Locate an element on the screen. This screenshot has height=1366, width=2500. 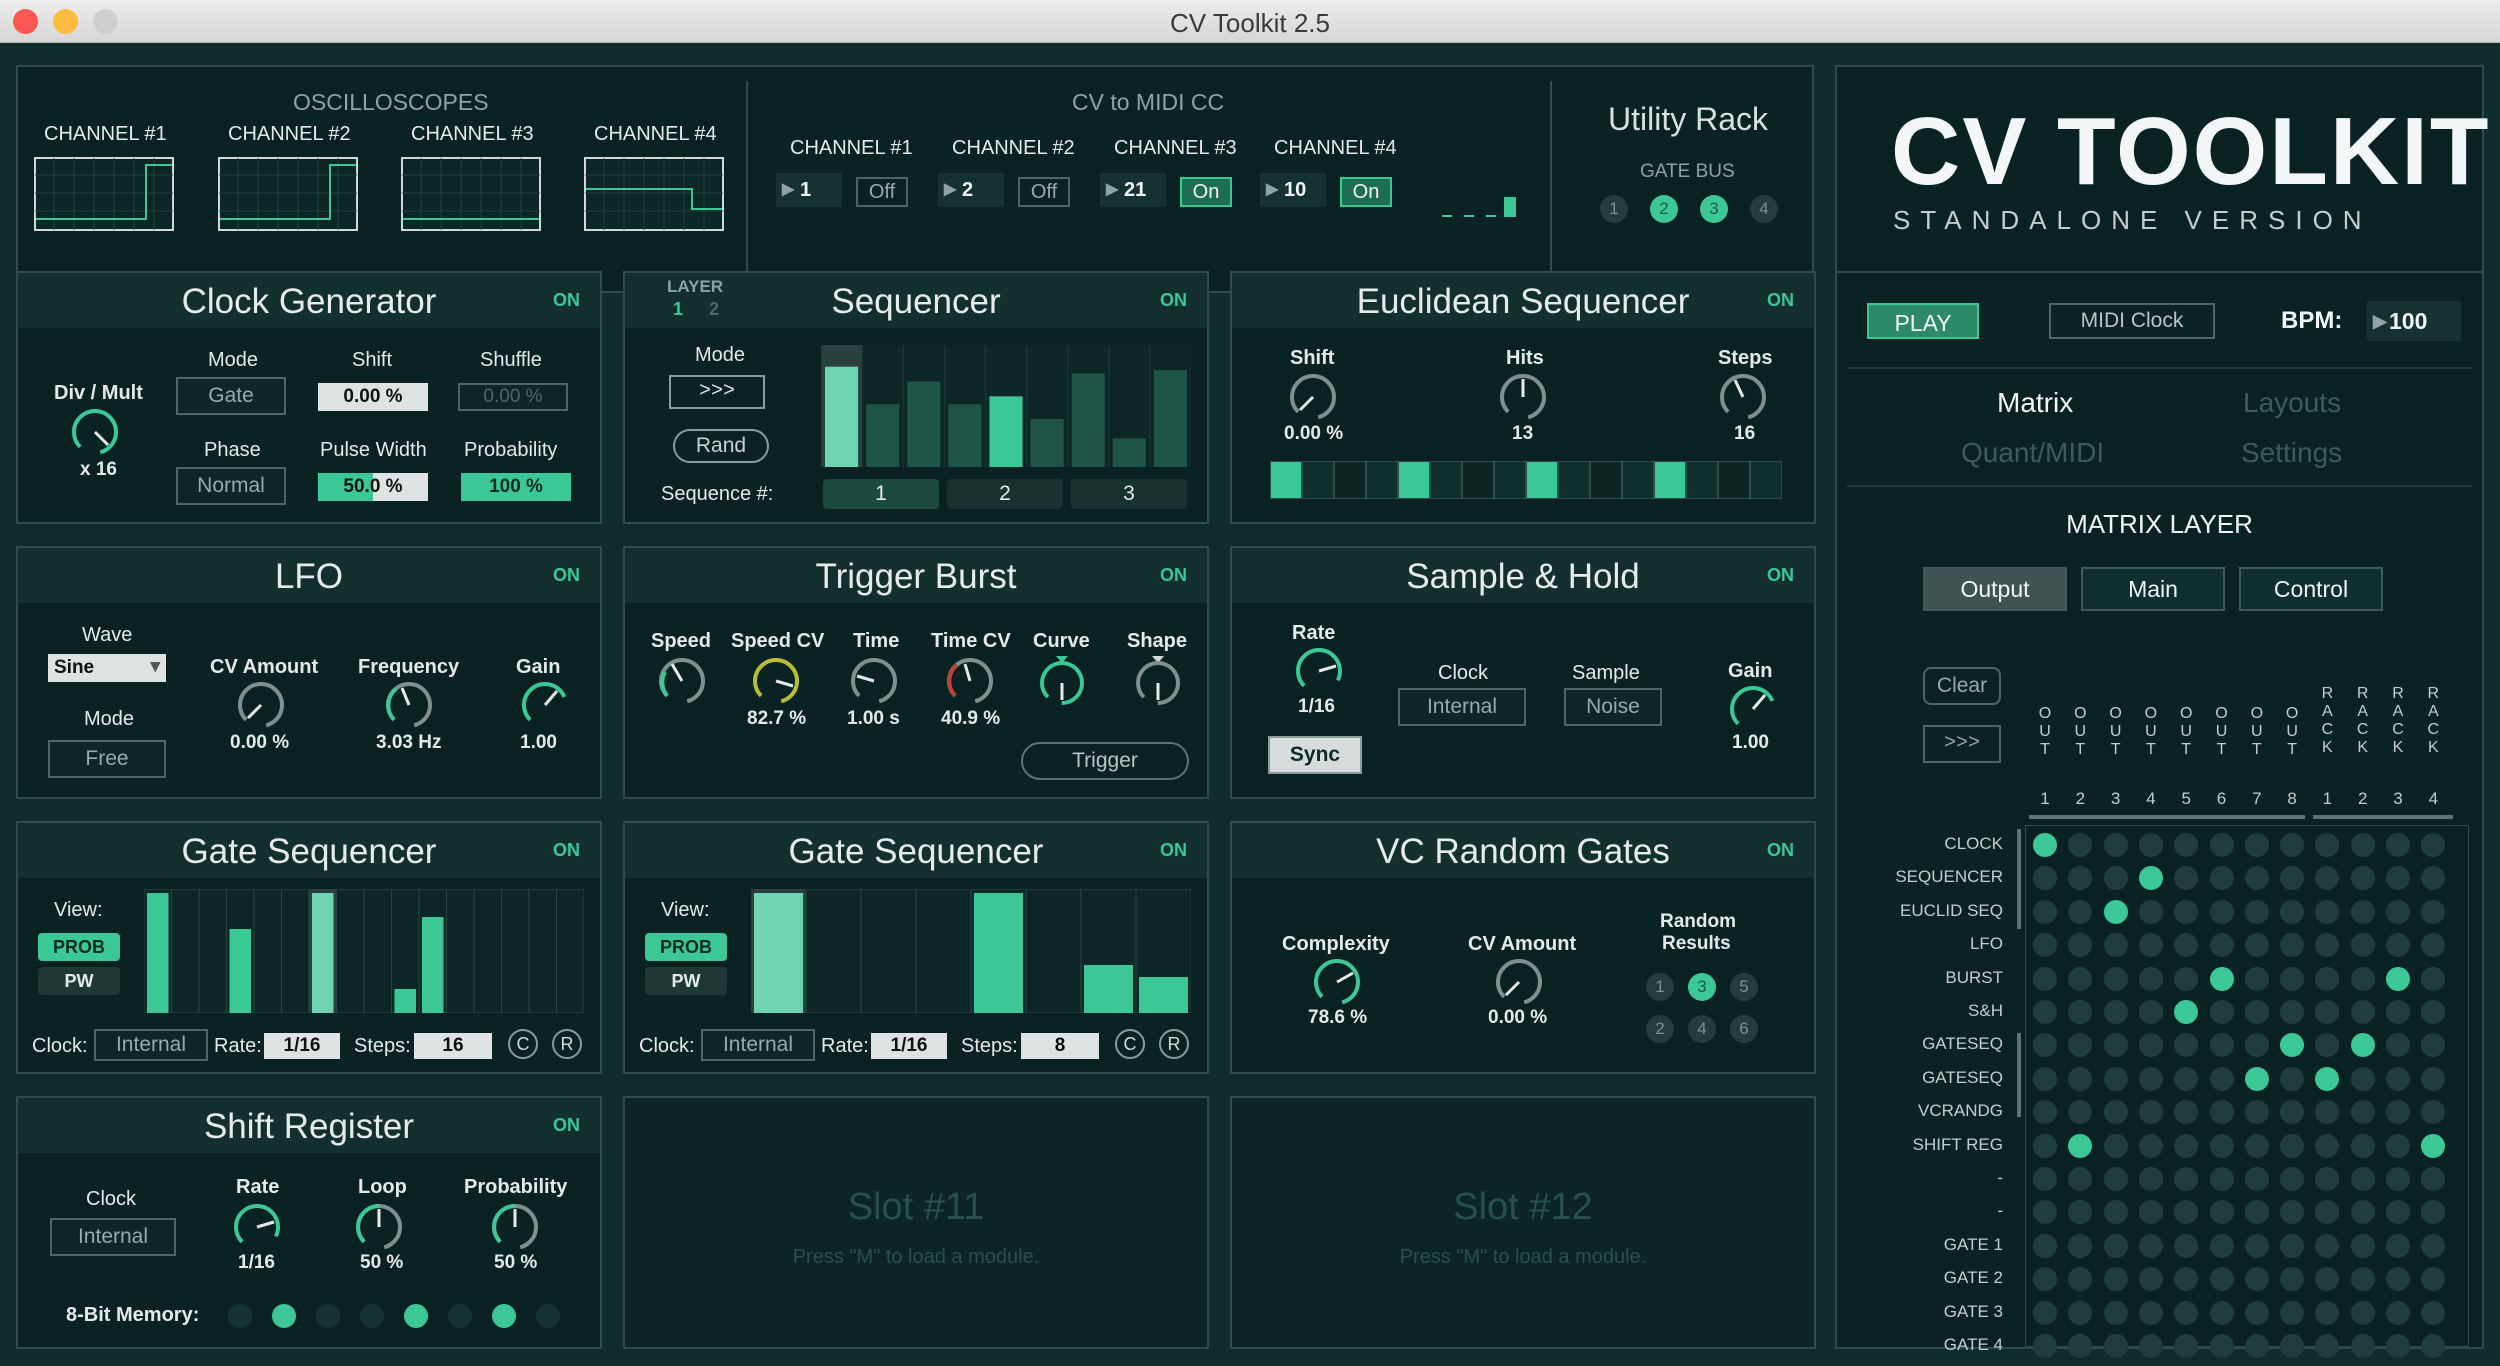
gate-bus-dot: 2 is located at coordinates (1664, 209).